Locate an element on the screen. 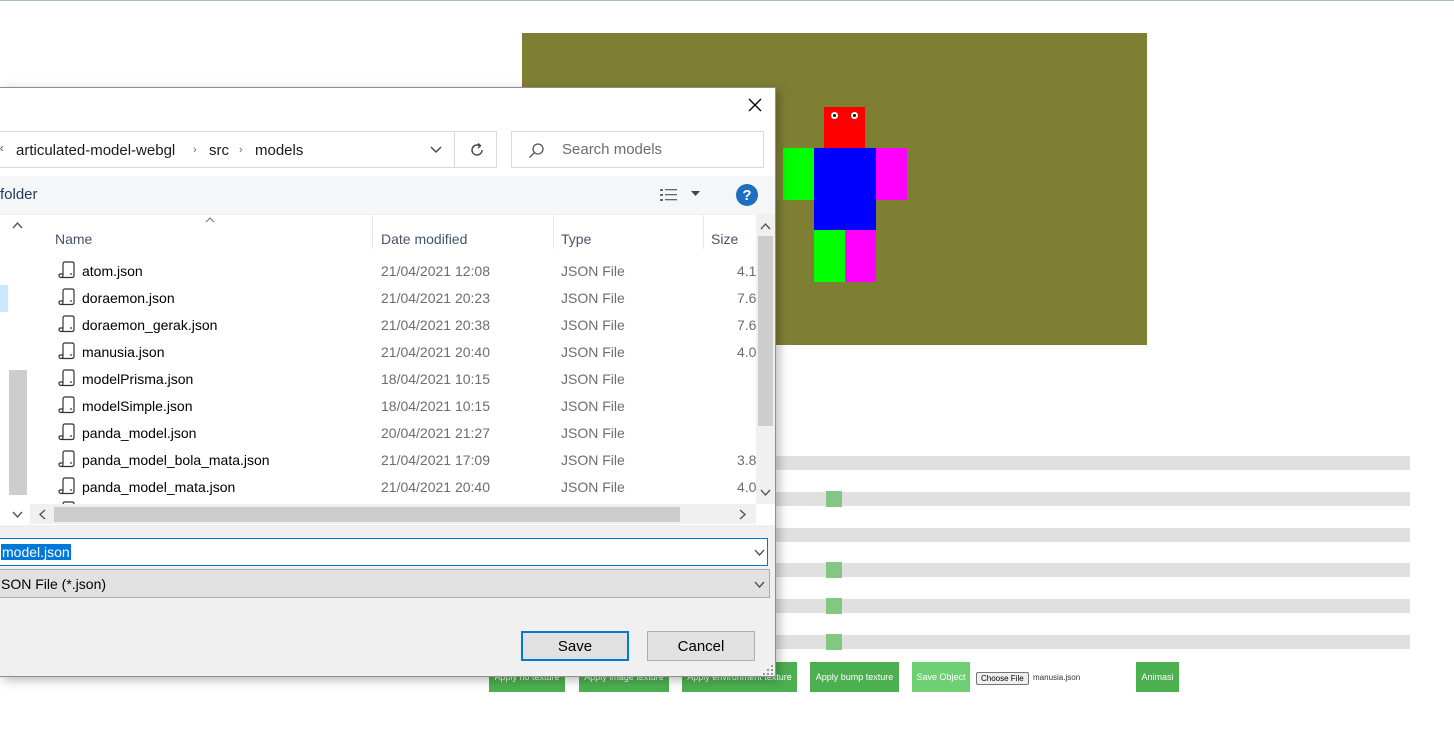  save-object-button: Save Object is located at coordinates (941, 677).